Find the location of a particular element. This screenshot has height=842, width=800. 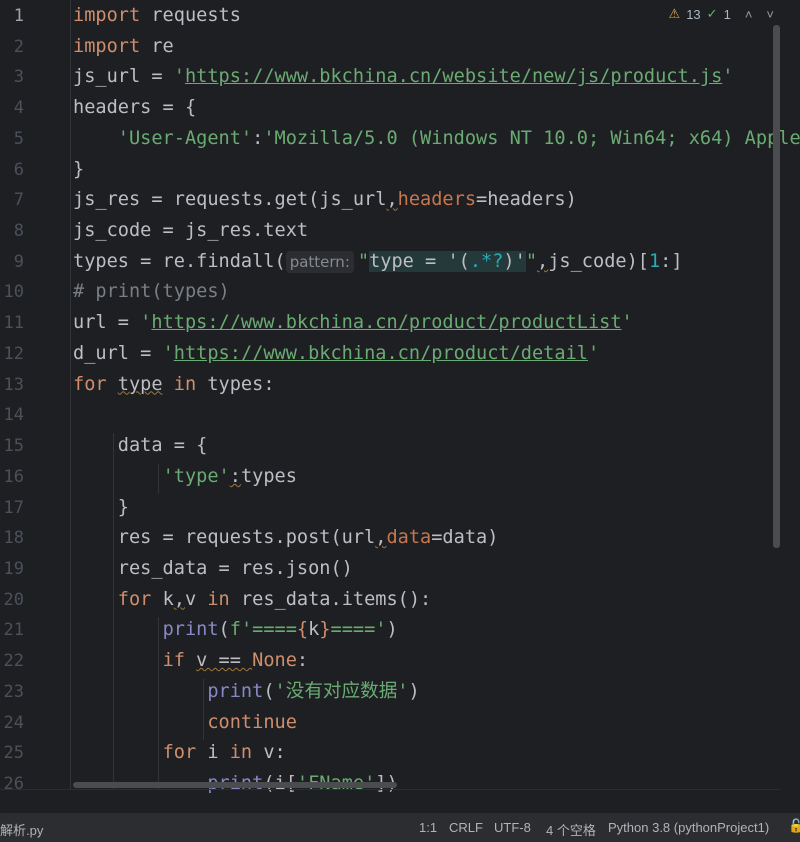

code-token: k is located at coordinates (168, 599).